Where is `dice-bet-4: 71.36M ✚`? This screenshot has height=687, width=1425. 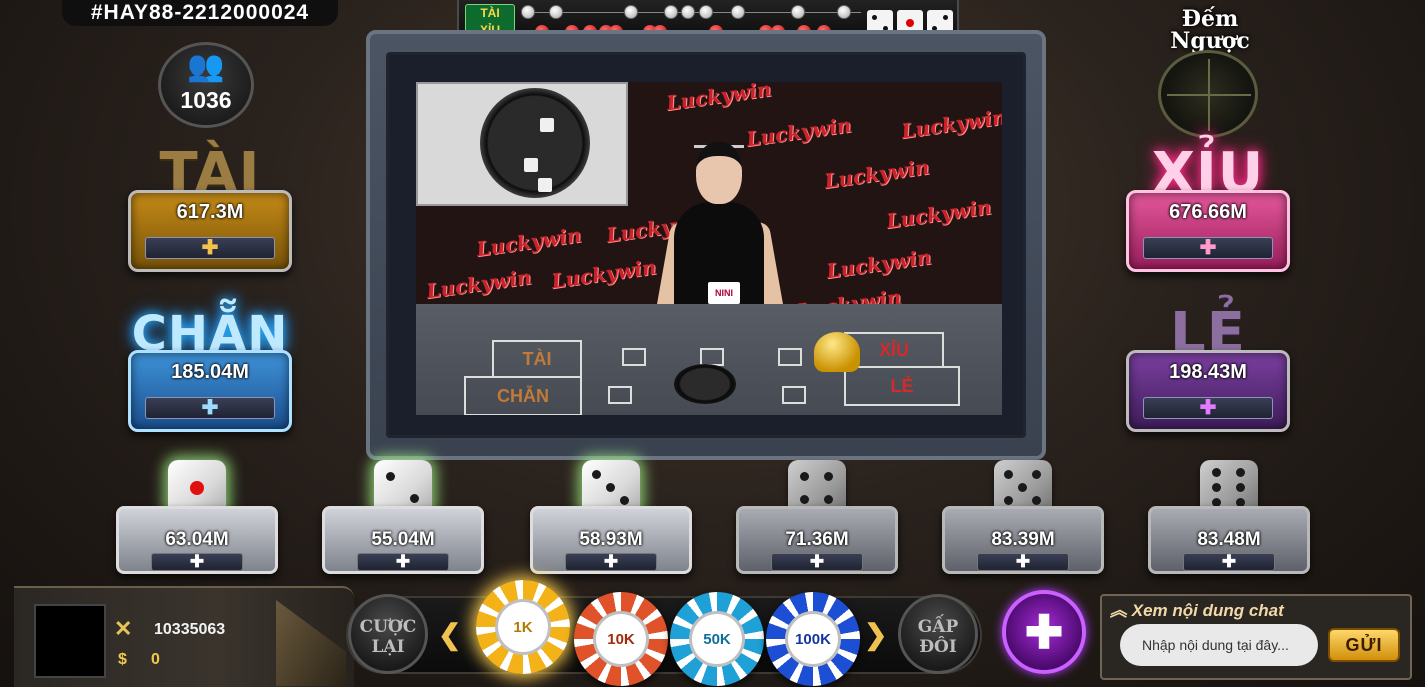 dice-bet-4: 71.36M ✚ is located at coordinates (817, 518).